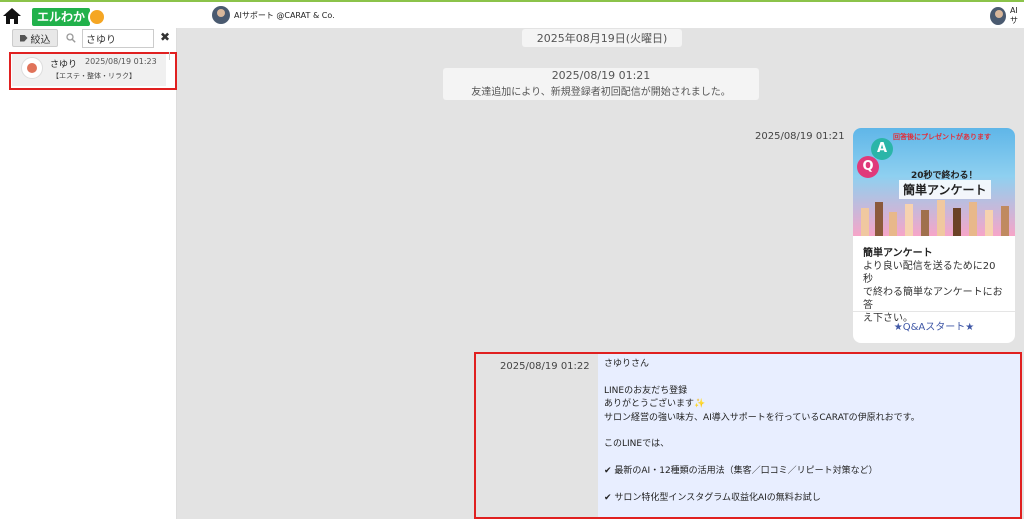 Image resolution: width=1024 pixels, height=519 pixels. I want to click on card-divider, so click(934, 311).